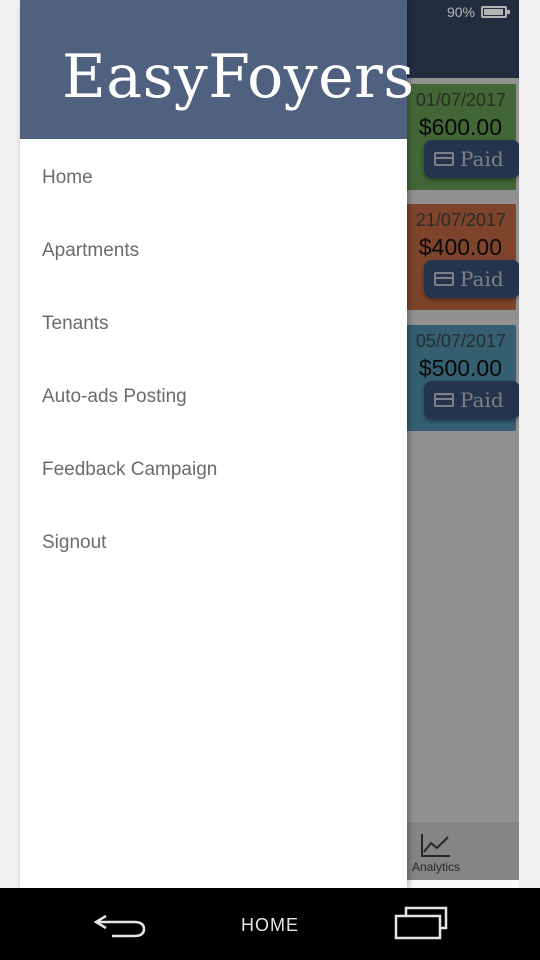 The width and height of the screenshot is (540, 960). What do you see at coordinates (212, 543) in the screenshot?
I see `drawer-item-signout: Signout` at bounding box center [212, 543].